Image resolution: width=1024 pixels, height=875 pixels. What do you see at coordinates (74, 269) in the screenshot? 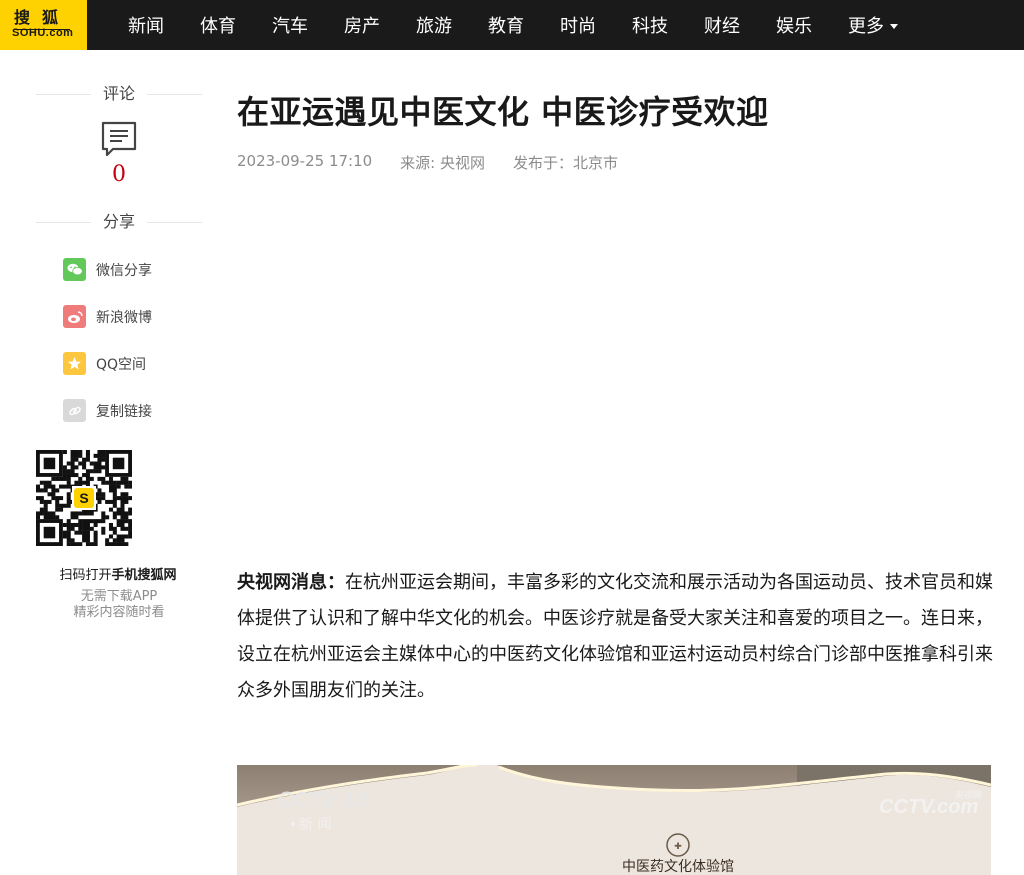
I see `wechat-icon` at bounding box center [74, 269].